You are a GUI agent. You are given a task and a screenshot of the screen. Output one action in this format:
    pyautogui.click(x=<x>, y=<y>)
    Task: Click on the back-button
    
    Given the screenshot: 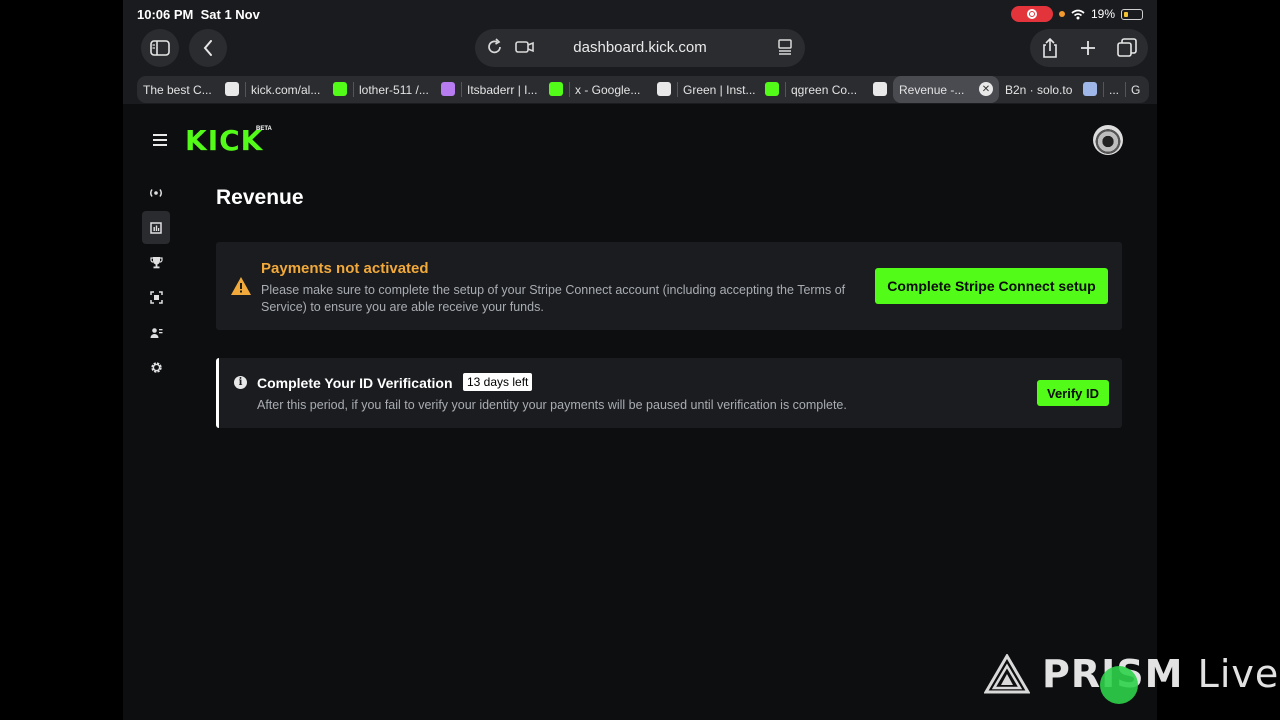 What is the action you would take?
    pyautogui.click(x=208, y=48)
    